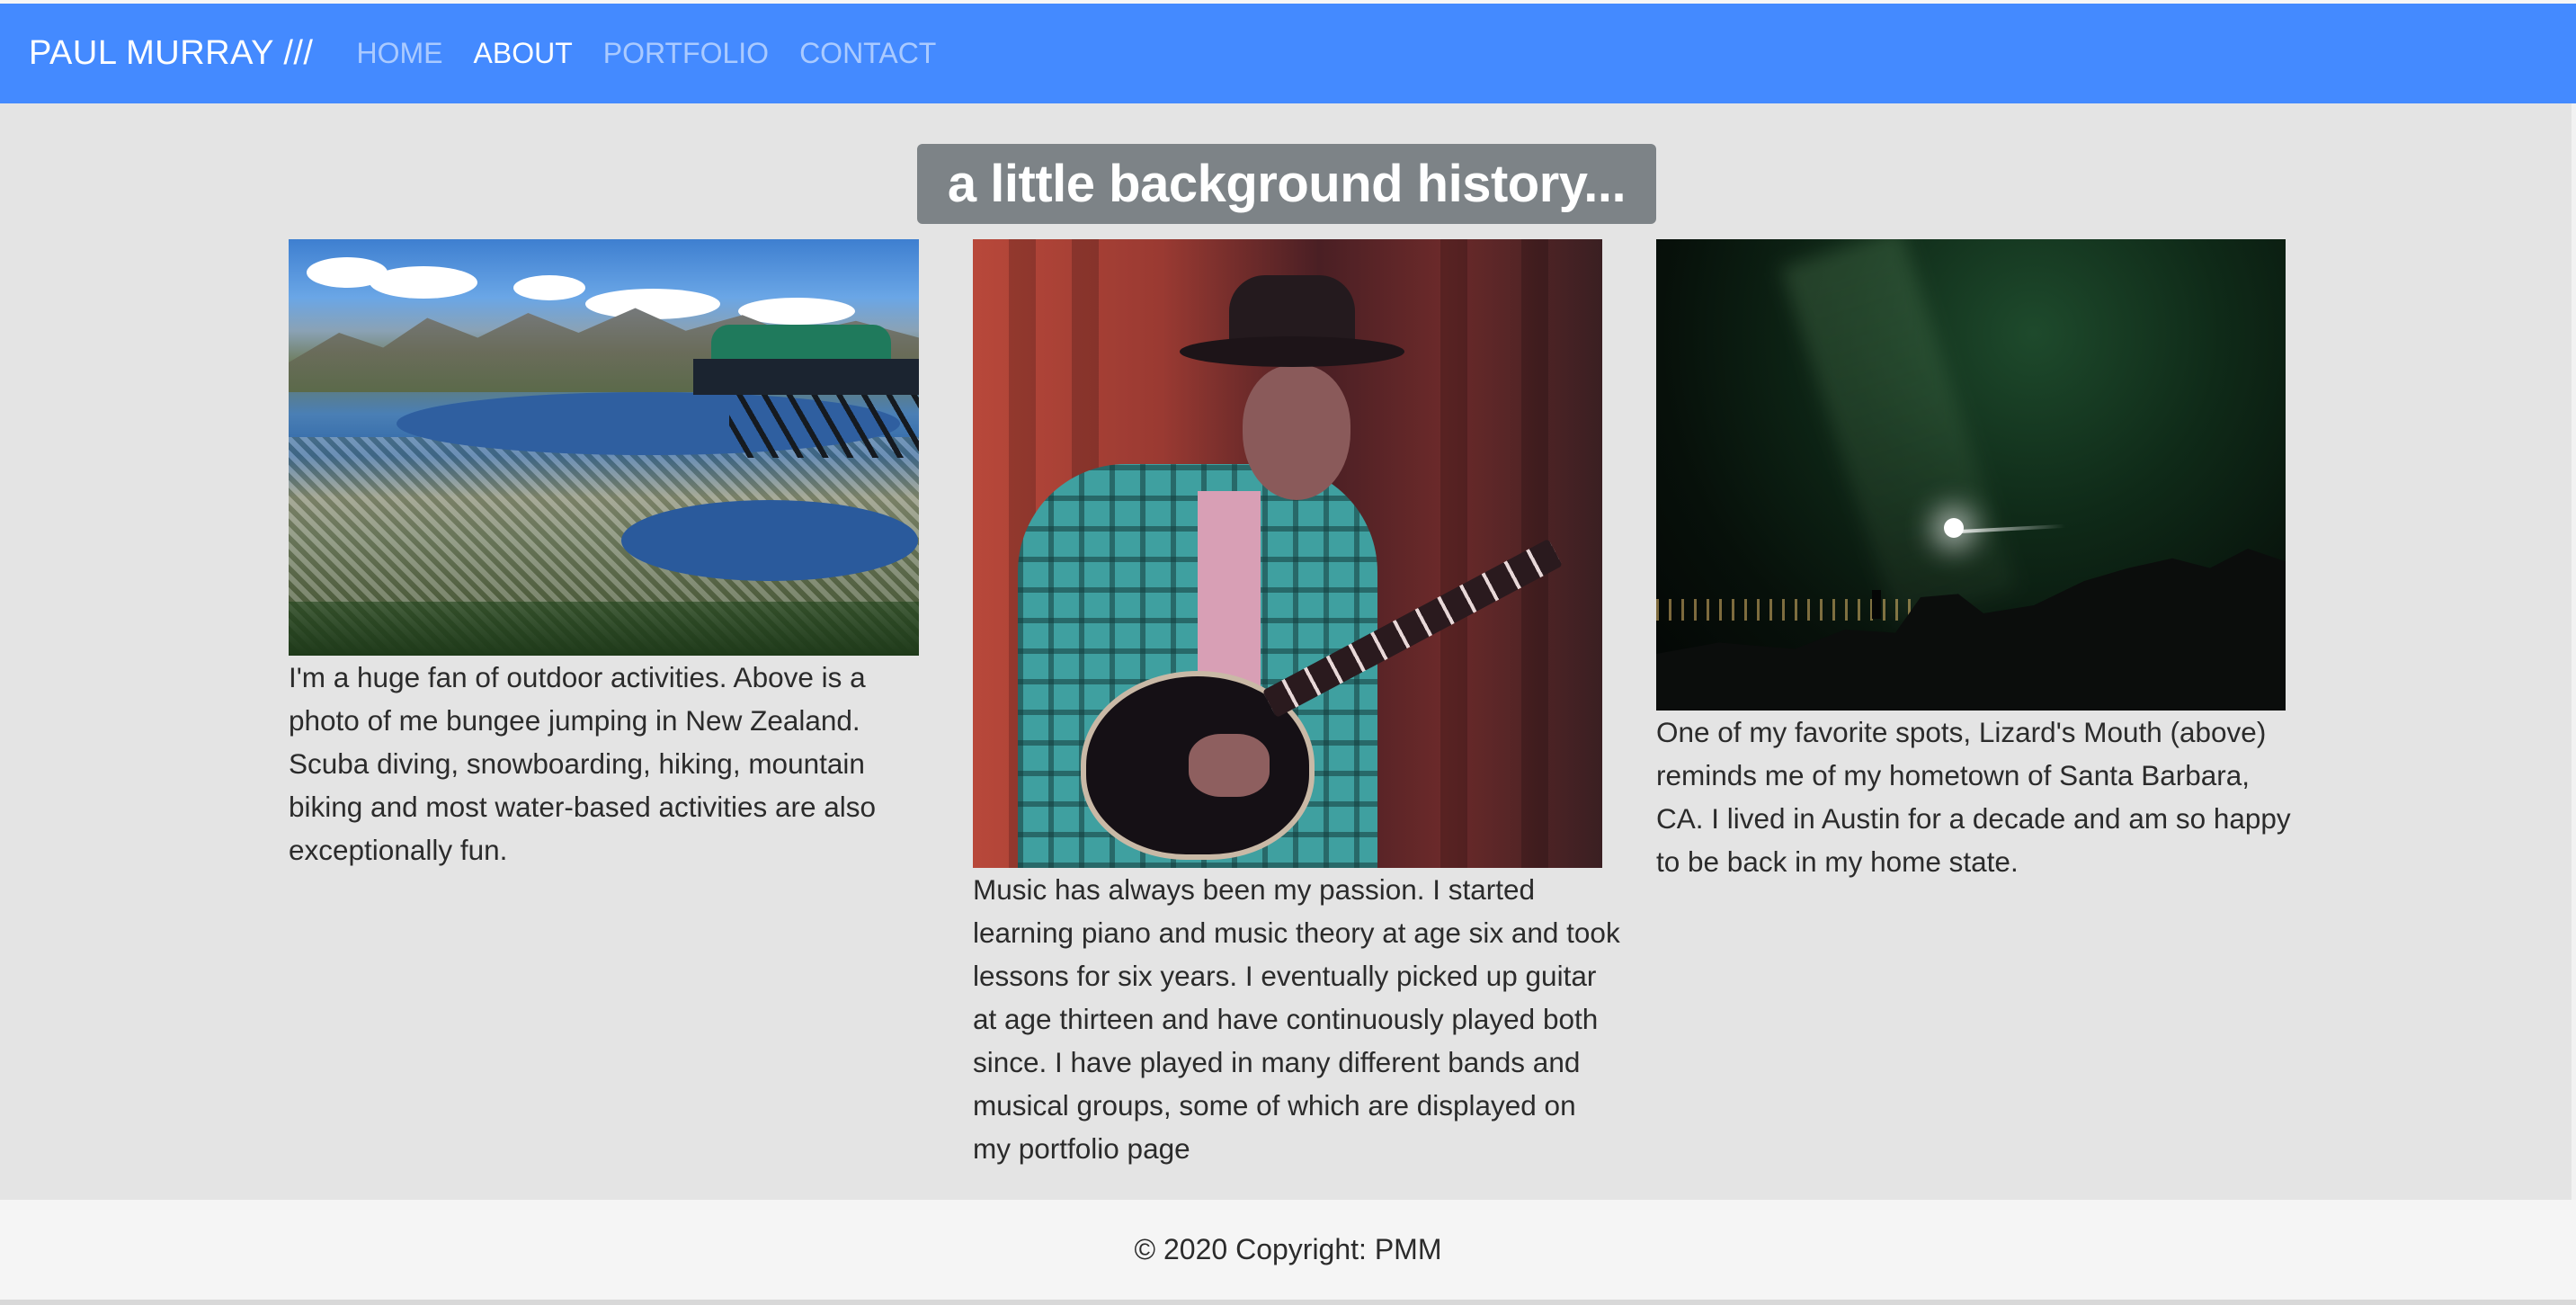  What do you see at coordinates (400, 54) in the screenshot?
I see `nav-link-home: HOME` at bounding box center [400, 54].